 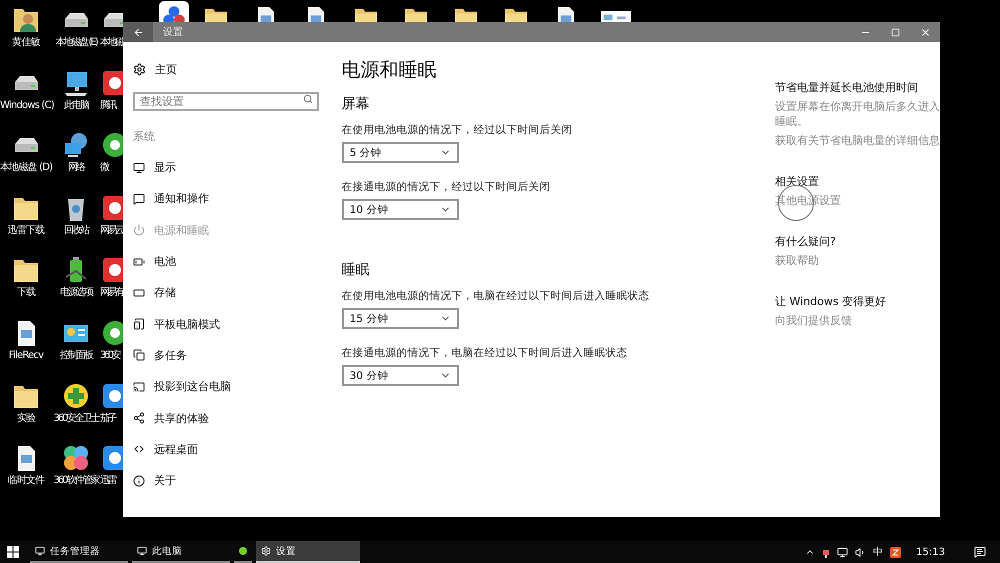 I want to click on time-dropdown: 30 分钟, so click(x=400, y=375).